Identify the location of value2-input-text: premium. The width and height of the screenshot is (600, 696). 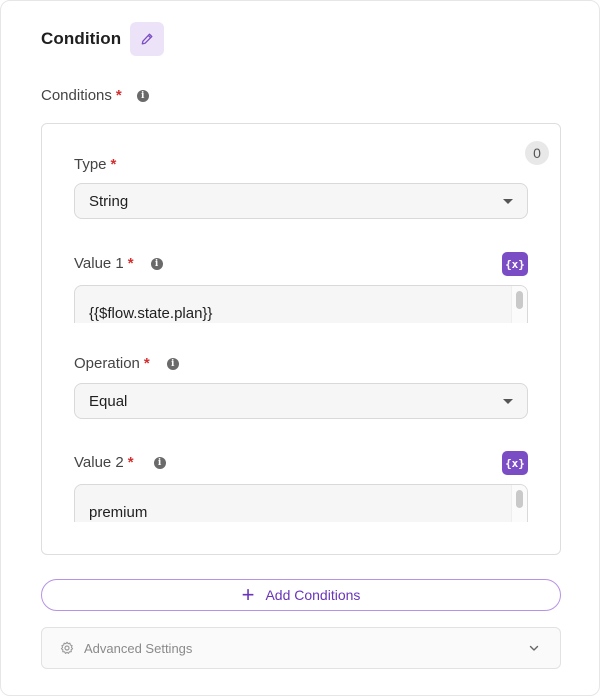
(118, 512).